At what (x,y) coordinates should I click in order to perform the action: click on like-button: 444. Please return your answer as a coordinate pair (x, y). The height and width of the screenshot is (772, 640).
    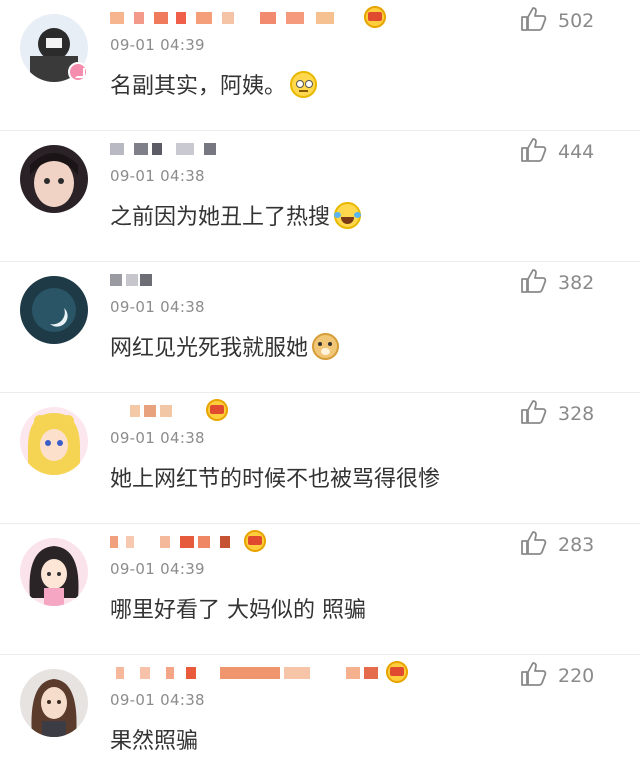
    Looking at the image, I should click on (569, 150).